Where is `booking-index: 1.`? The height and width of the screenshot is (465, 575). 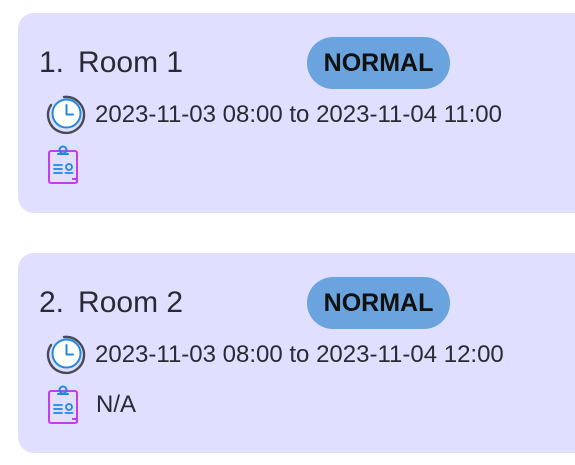 booking-index: 1. is located at coordinates (52, 62).